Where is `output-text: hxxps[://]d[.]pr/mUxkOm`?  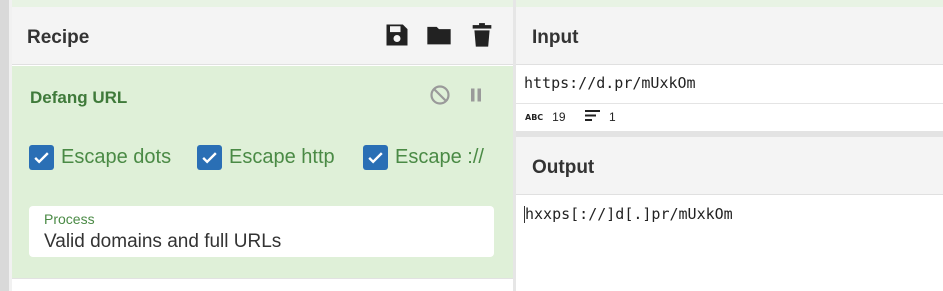 output-text: hxxps[://]d[.]pr/mUxkOm is located at coordinates (629, 214).